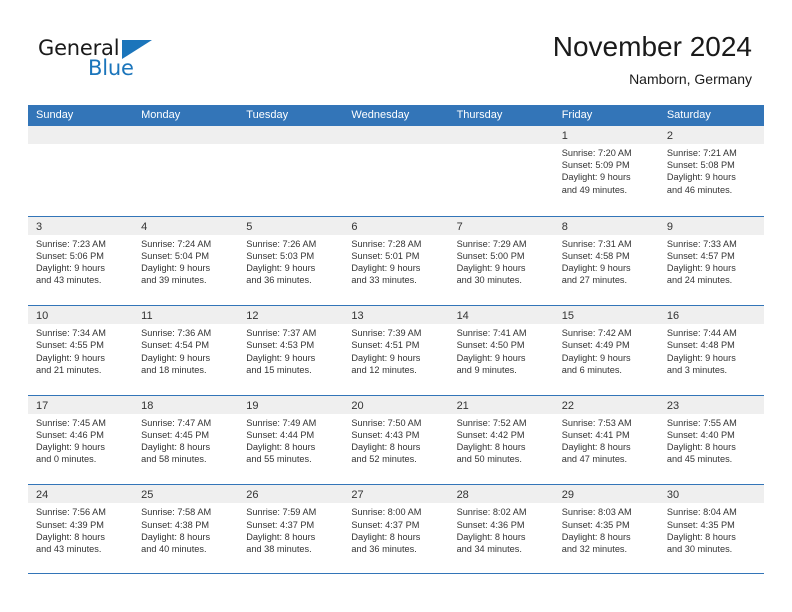  I want to click on weekday-header-wednesday: Wednesday, so click(380, 115).